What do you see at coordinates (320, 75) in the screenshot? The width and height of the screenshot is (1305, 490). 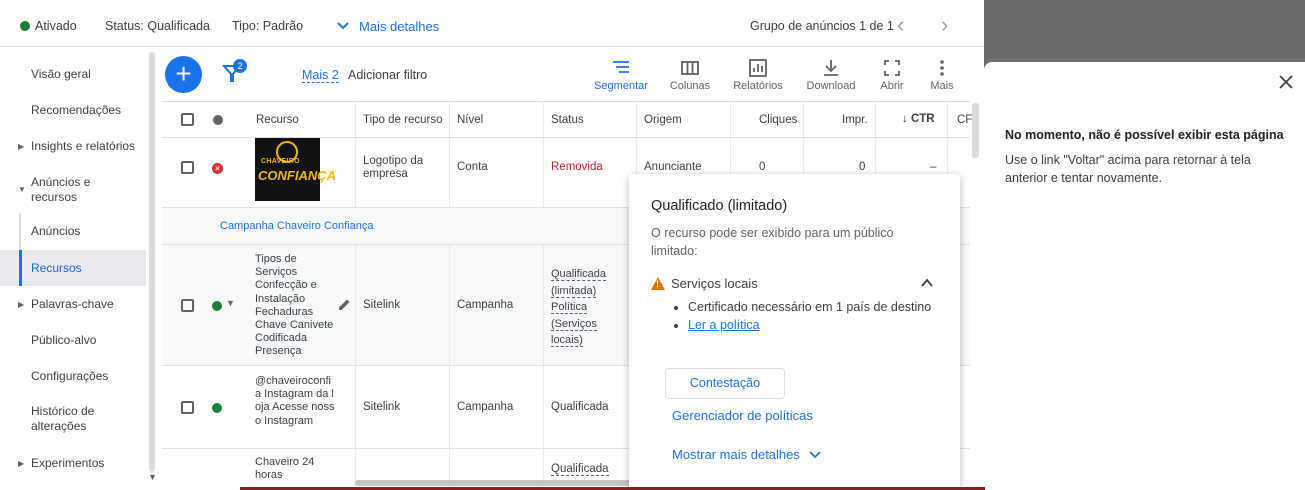 I see `more-filters-link: Mais 2` at bounding box center [320, 75].